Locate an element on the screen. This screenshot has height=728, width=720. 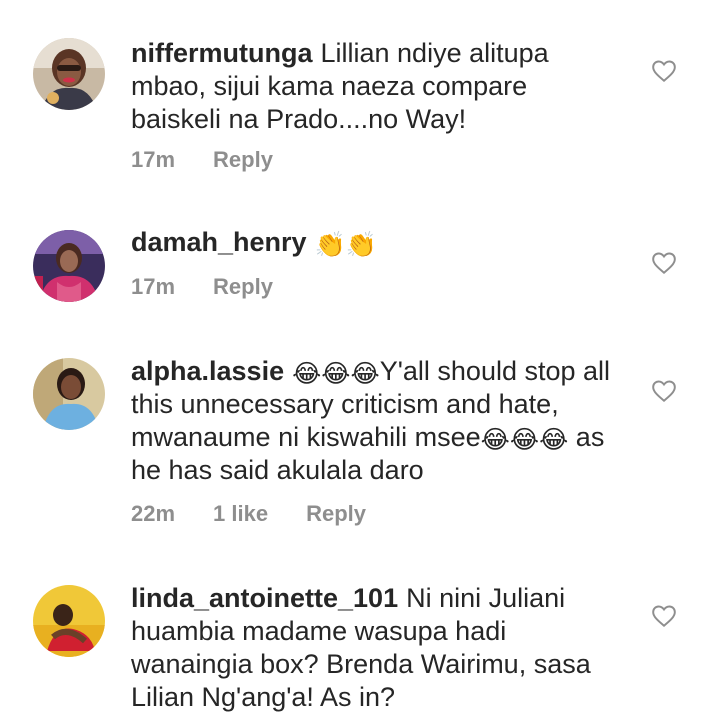
username: niffermutunga is located at coordinates (222, 53).